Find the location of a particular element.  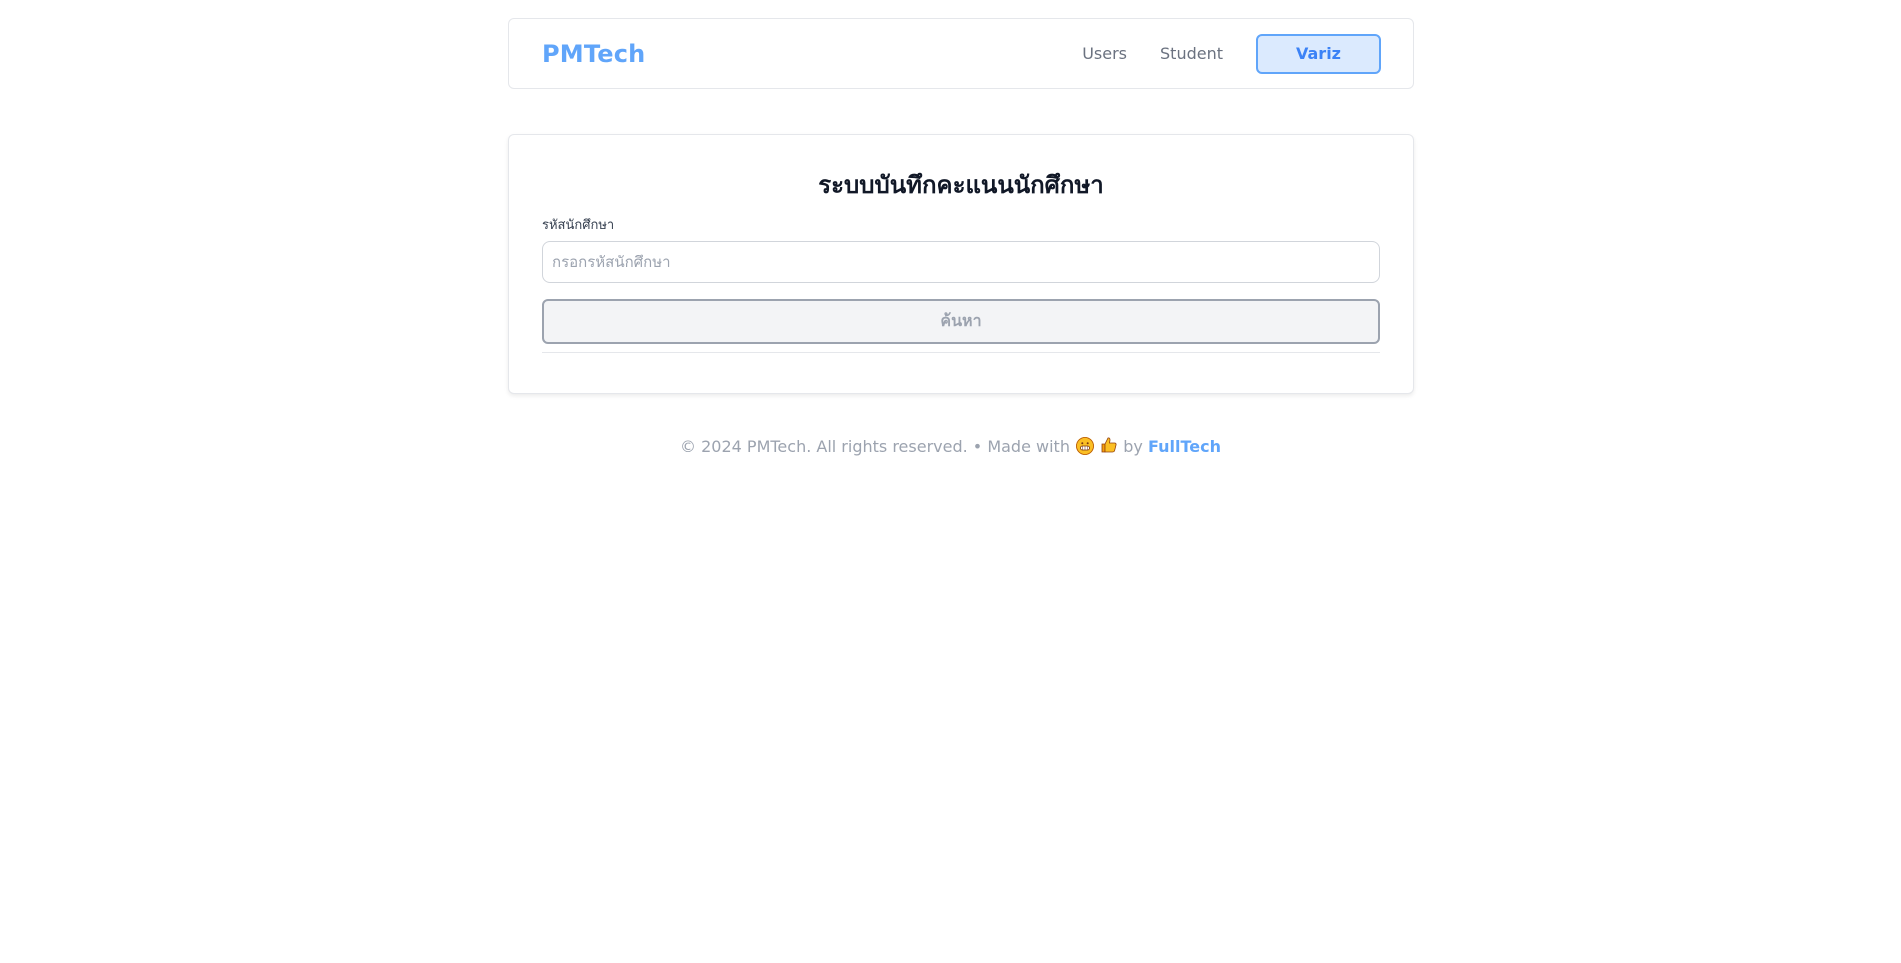

nav-button-variz: Variz is located at coordinates (1318, 53).